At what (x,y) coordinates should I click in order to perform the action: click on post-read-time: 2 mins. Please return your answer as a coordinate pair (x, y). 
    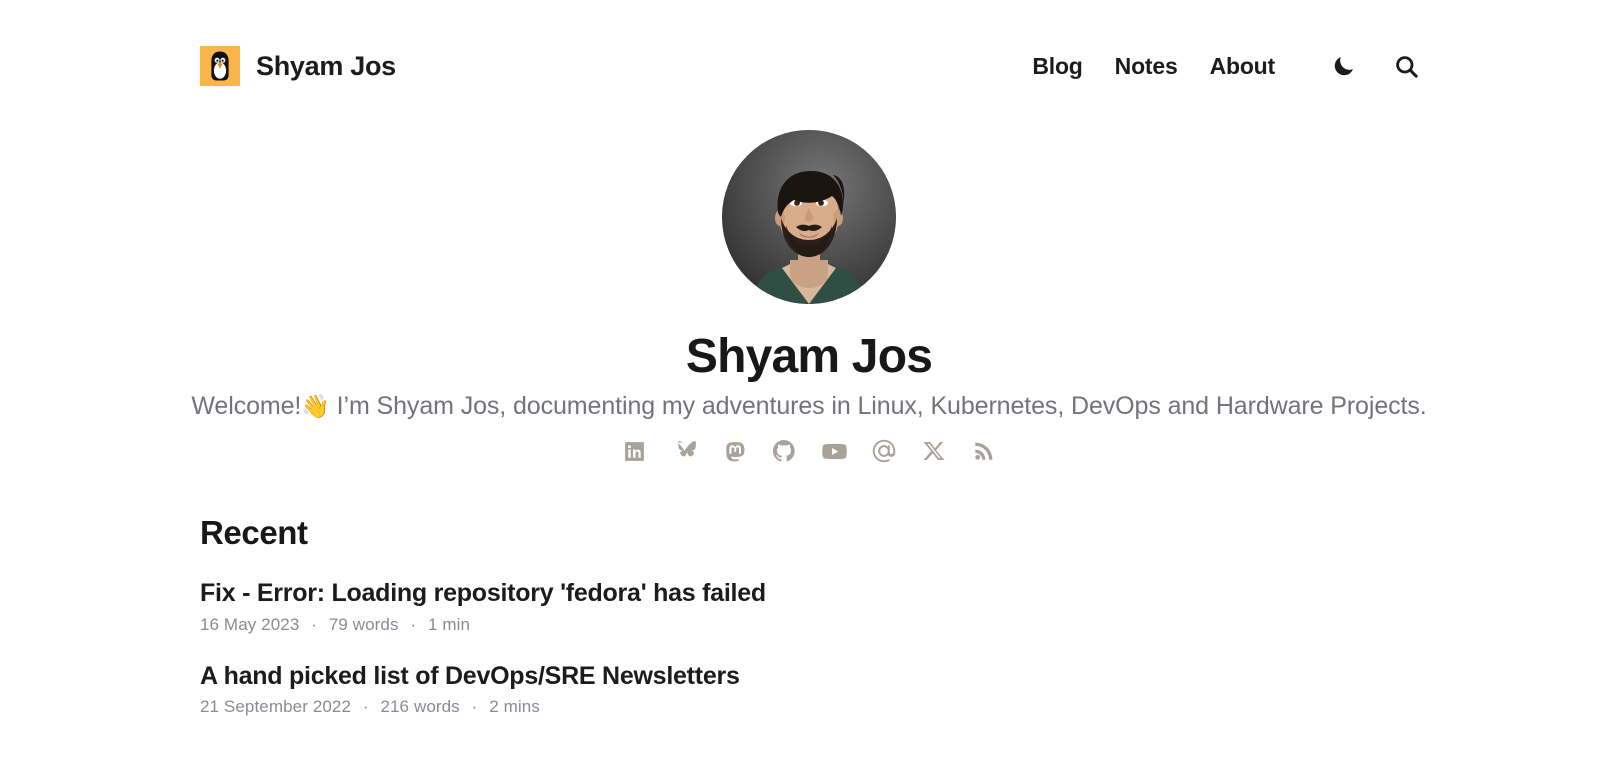
    Looking at the image, I should click on (514, 706).